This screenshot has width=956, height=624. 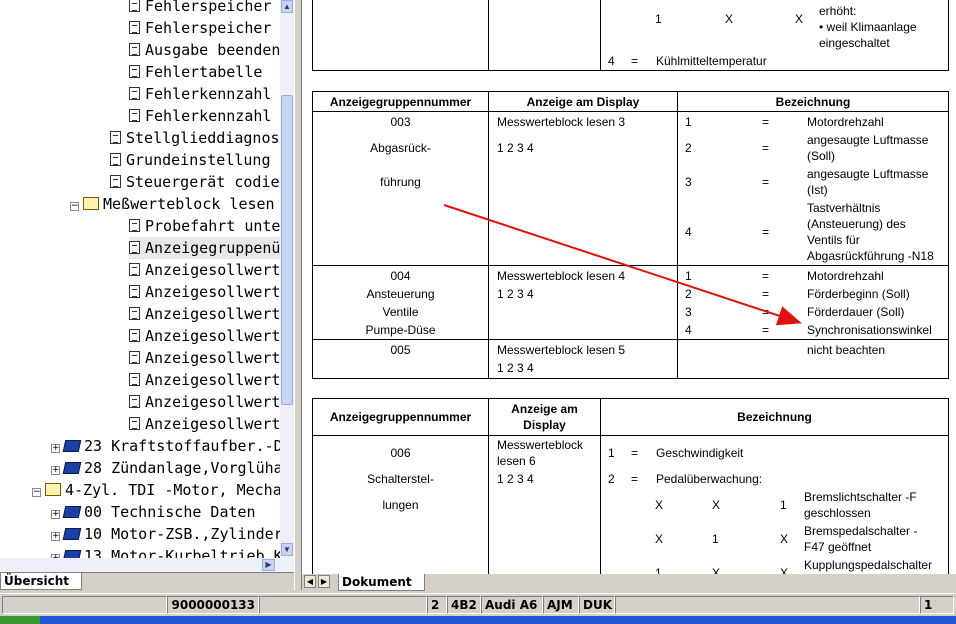 What do you see at coordinates (204, 28) in the screenshot?
I see `tree-item: Fehlerspeicher lösc` at bounding box center [204, 28].